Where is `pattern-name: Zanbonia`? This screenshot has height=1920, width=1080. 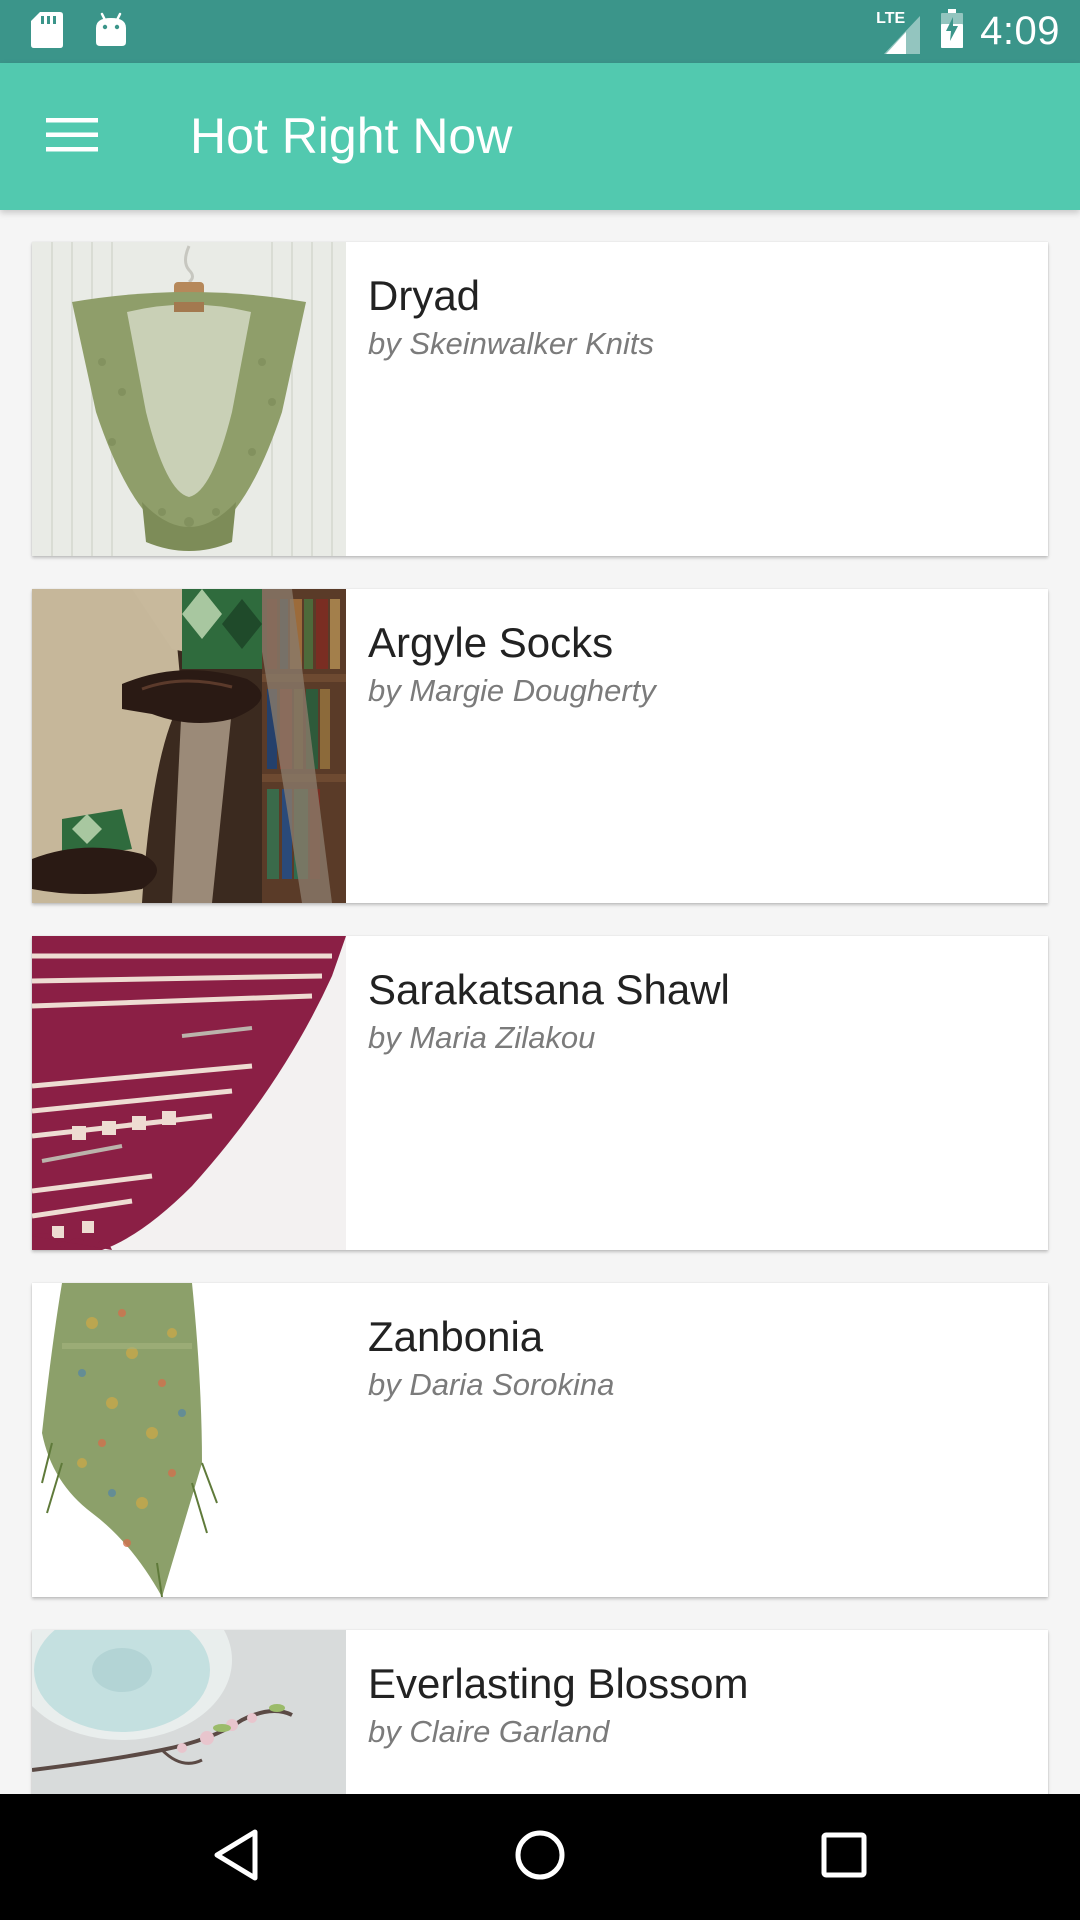
pattern-name: Zanbonia is located at coordinates (456, 1336).